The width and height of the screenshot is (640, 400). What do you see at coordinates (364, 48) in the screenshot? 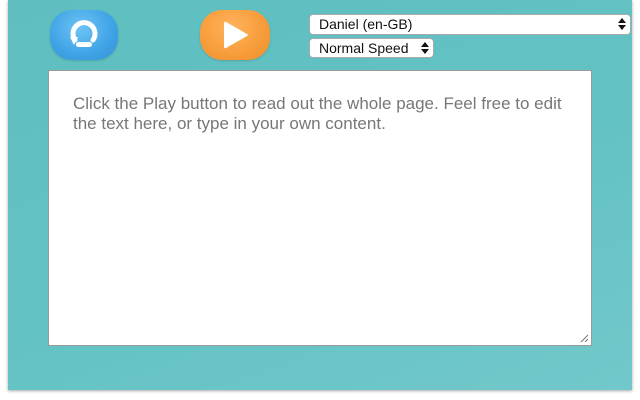
I see `speed-select-value: Normal Speed` at bounding box center [364, 48].